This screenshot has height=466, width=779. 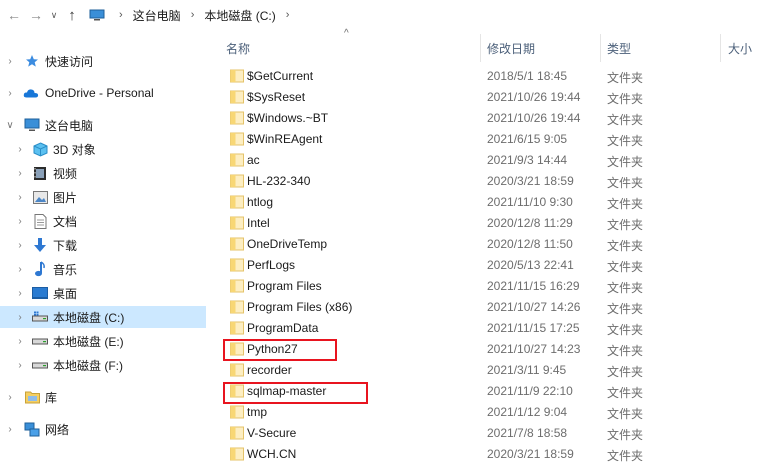 I want to click on file-row: $GetCurrent 2018/5/1 18:45 文件夹, so click(x=499, y=76).